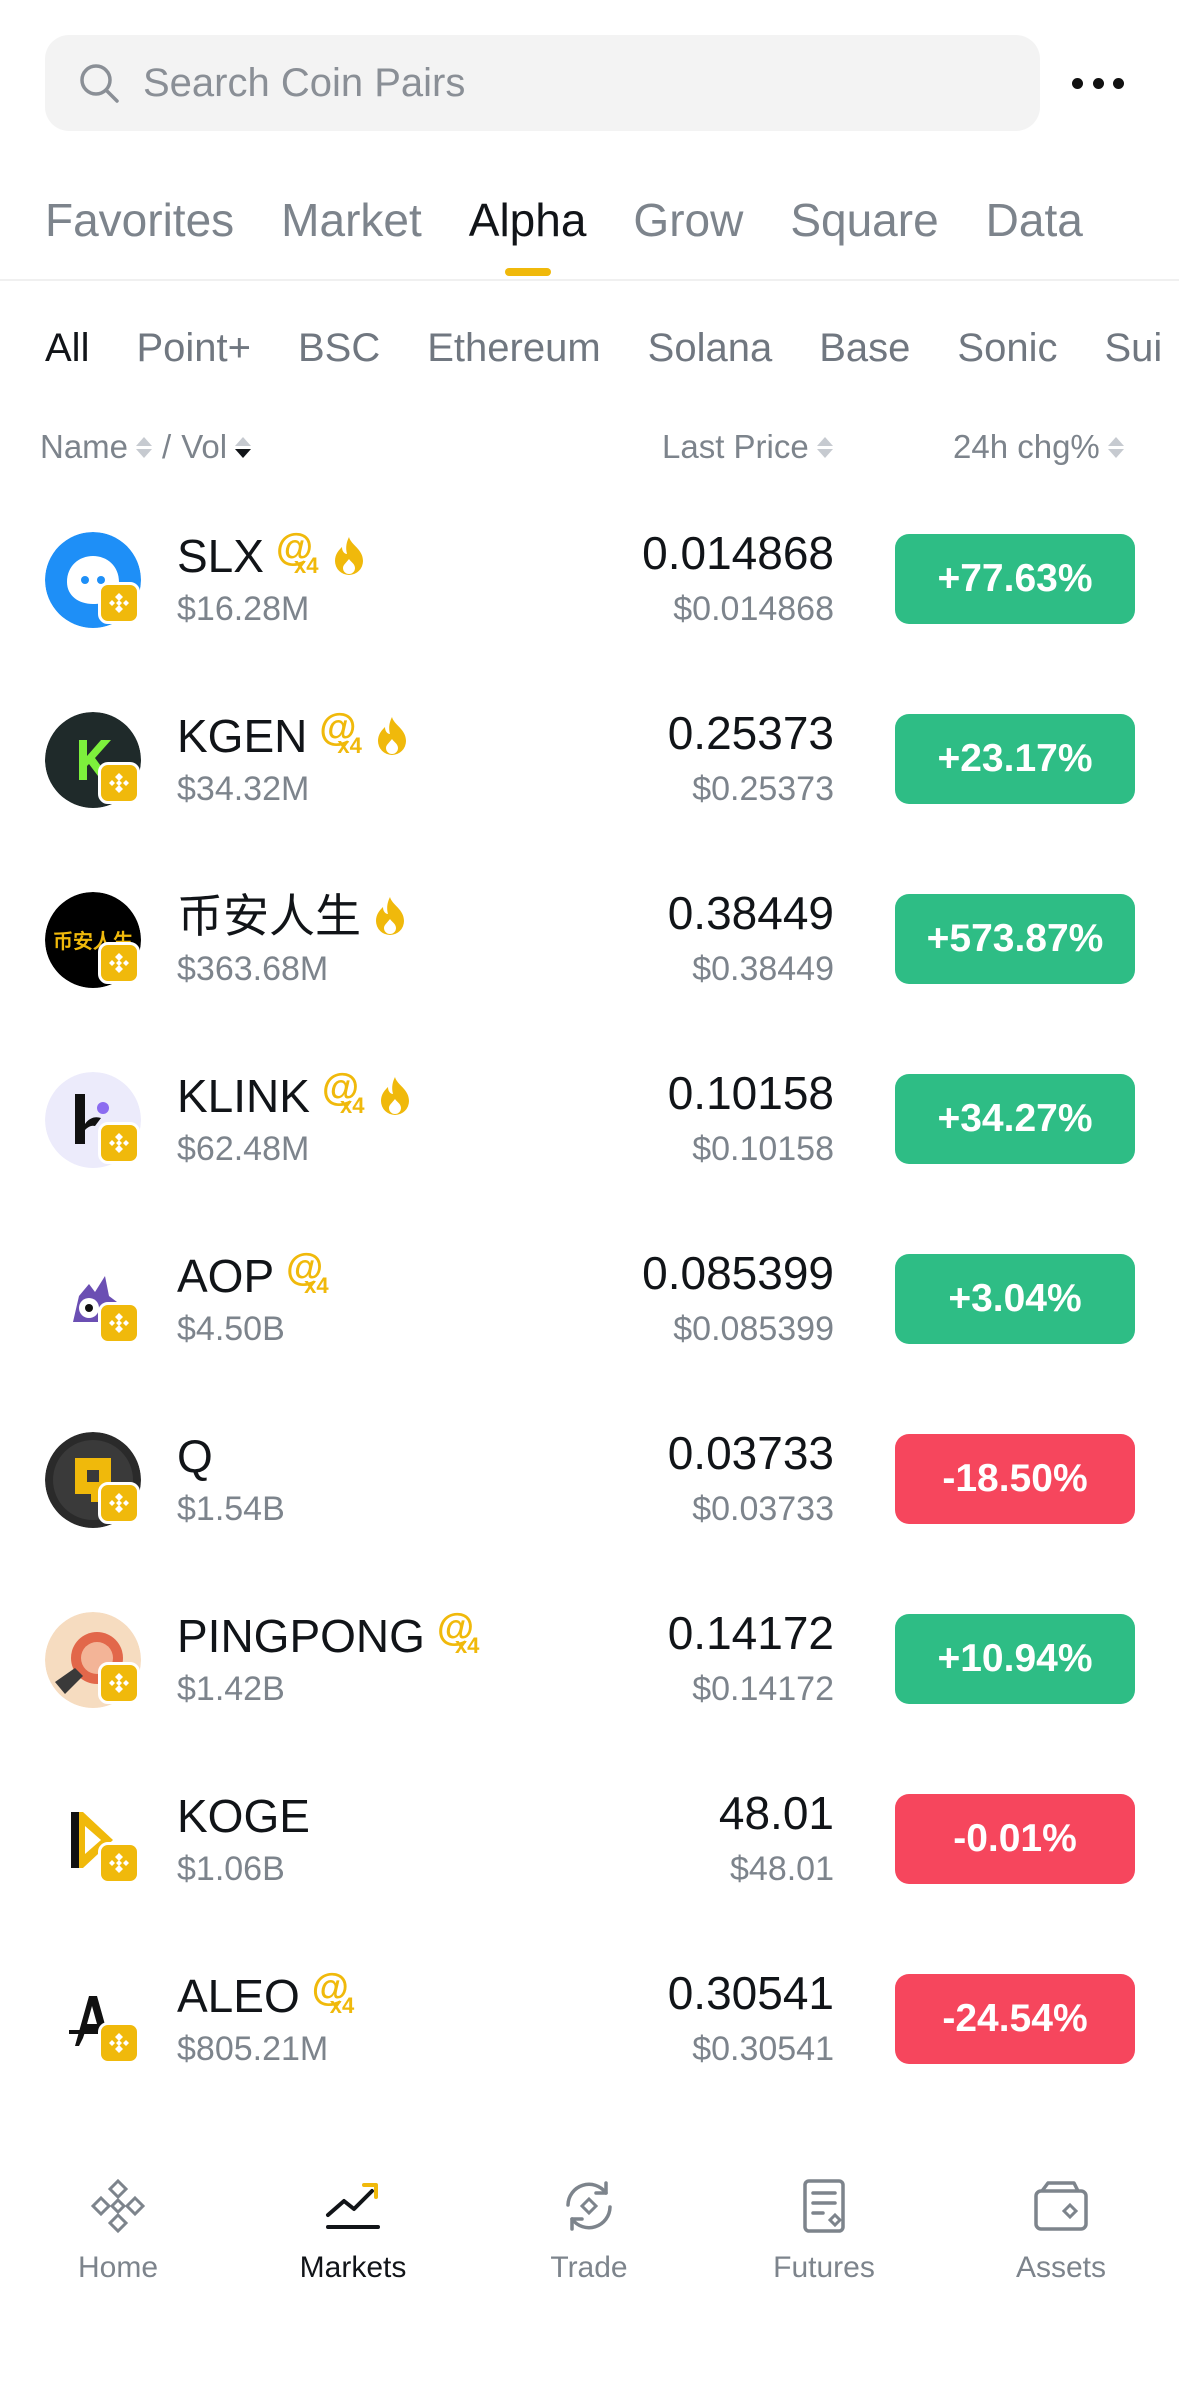  I want to click on coin-row: AOP @ x4 $4.50B 0.085399 $0.085399 +3.04%, so click(589, 1330).